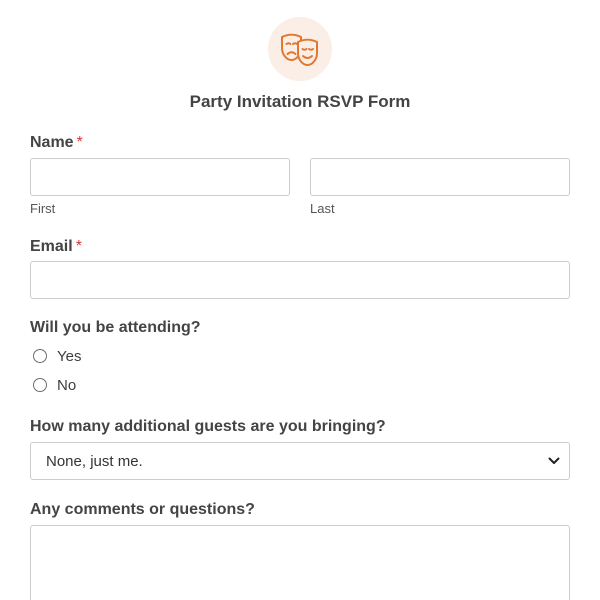 This screenshot has width=600, height=600. I want to click on comments-textarea, so click(300, 562).